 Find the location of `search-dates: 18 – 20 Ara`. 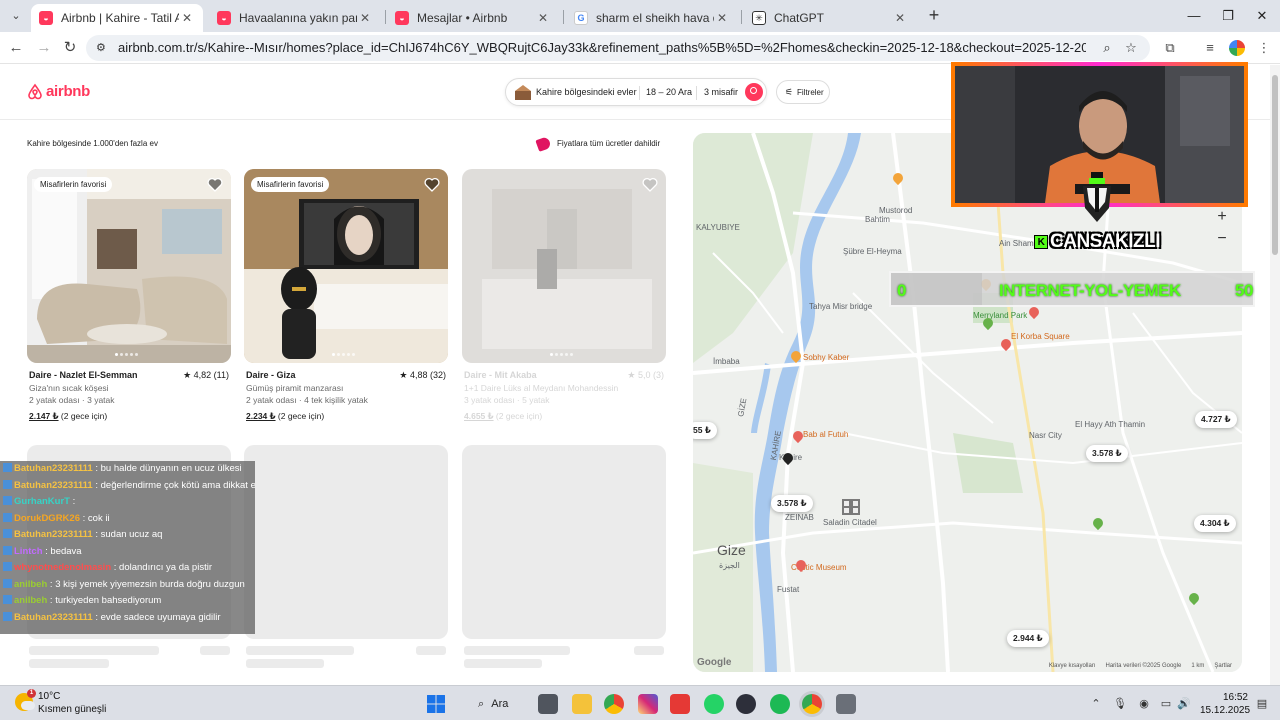

search-dates: 18 – 20 Ara is located at coordinates (669, 92).